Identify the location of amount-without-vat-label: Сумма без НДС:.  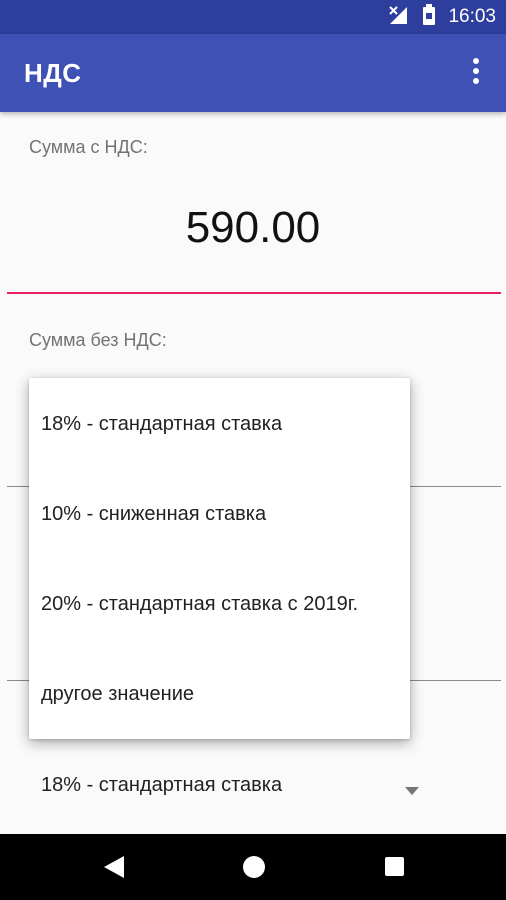
(98, 340).